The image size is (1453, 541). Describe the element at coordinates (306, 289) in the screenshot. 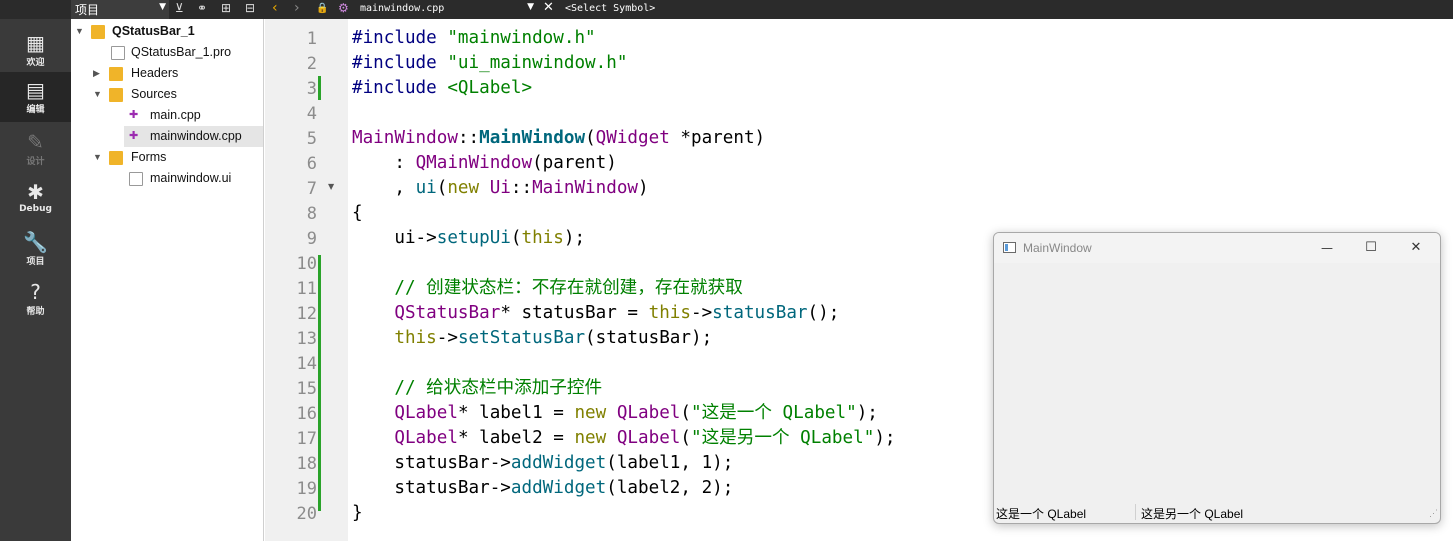

I see `line-number: 11` at that location.